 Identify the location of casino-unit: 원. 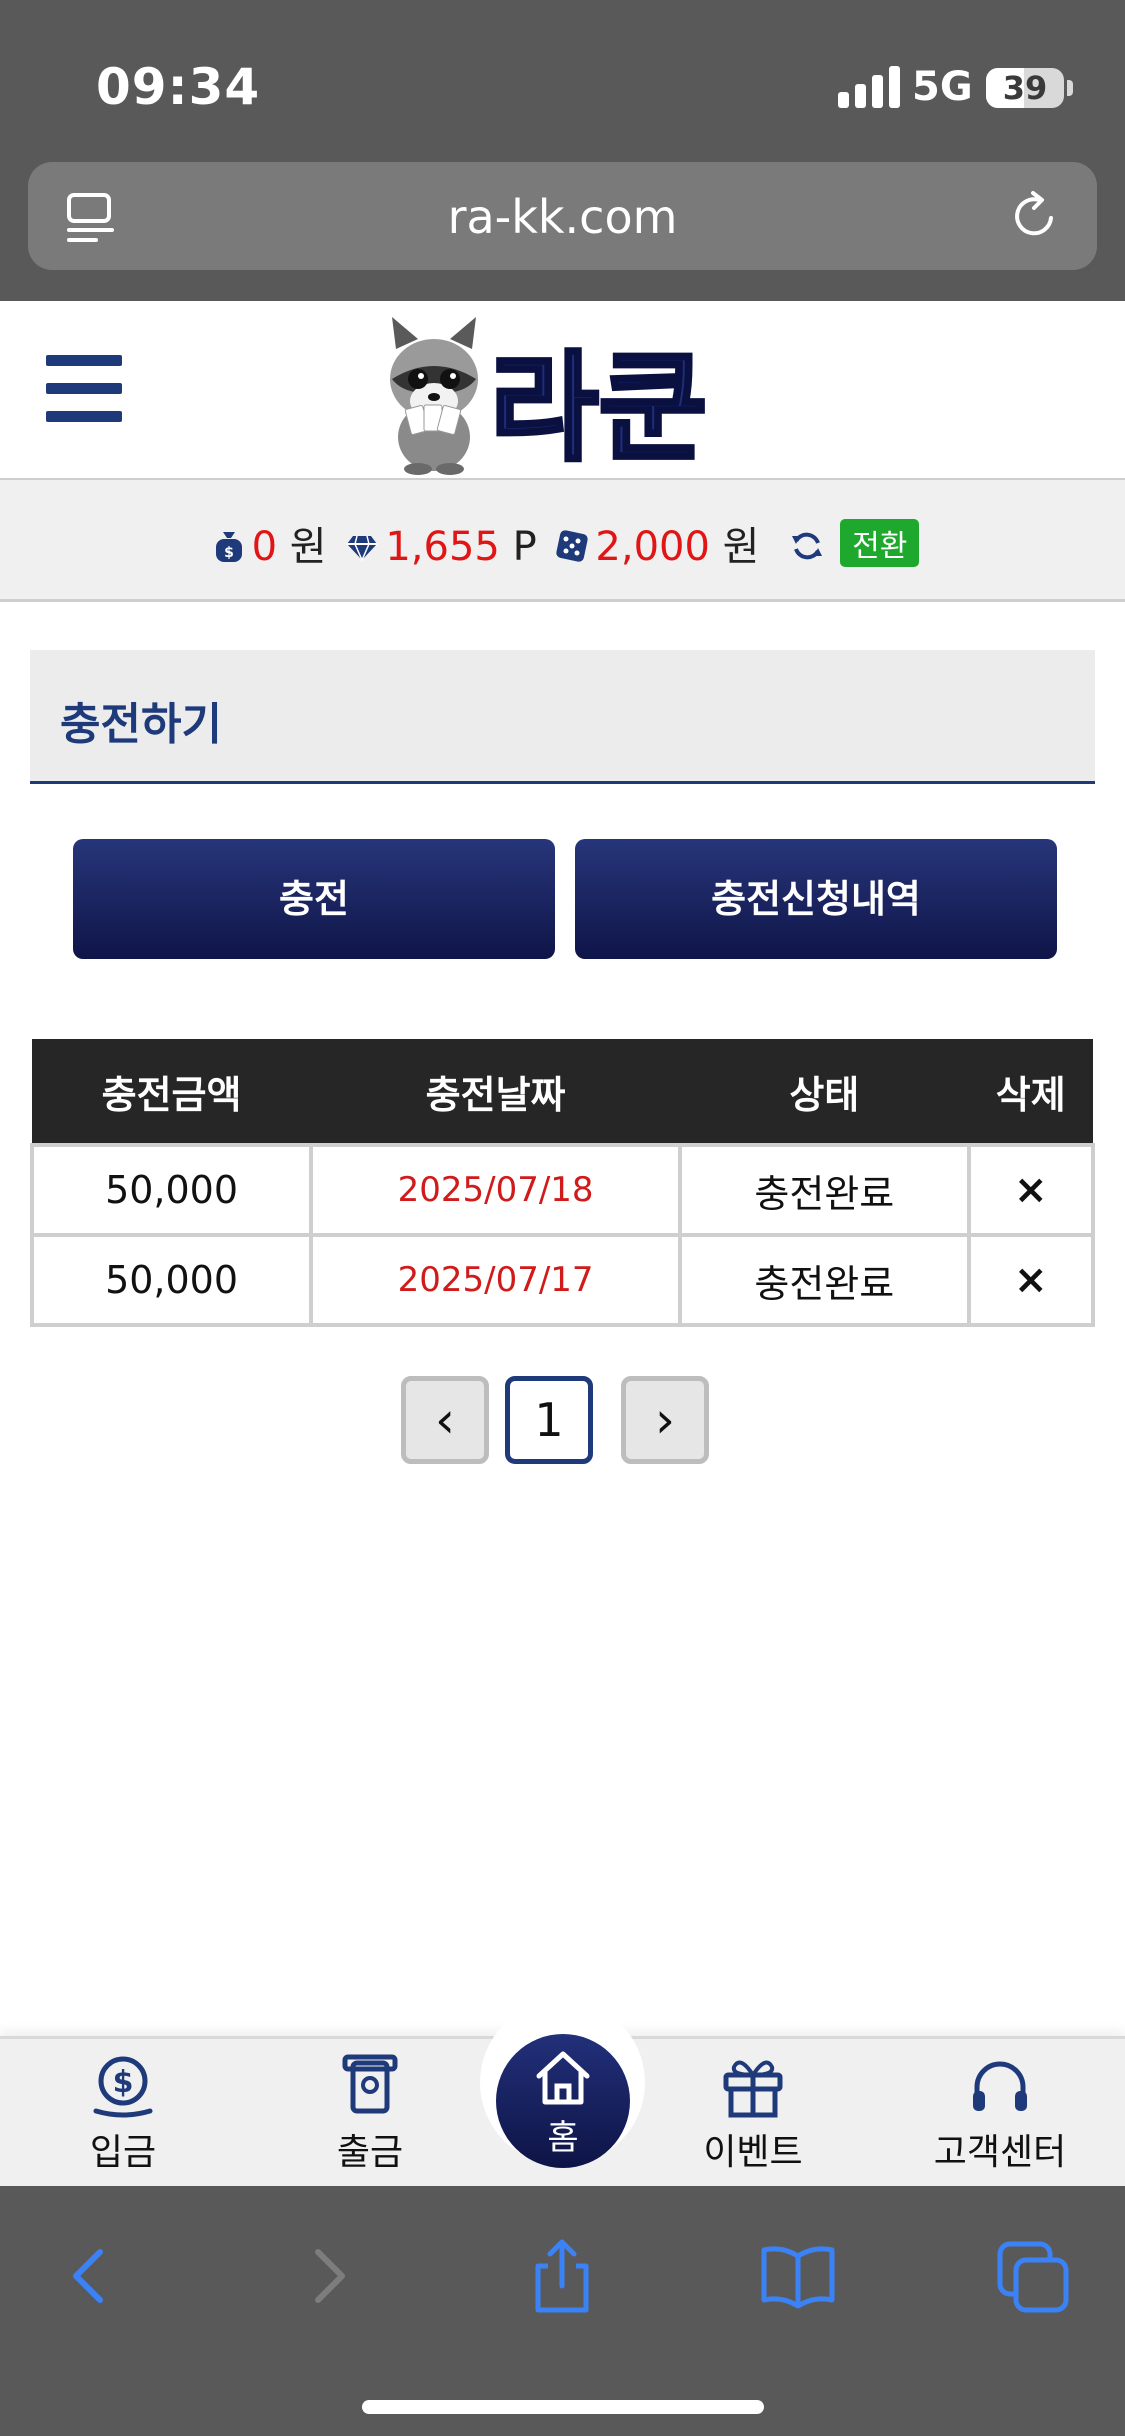
(741, 547).